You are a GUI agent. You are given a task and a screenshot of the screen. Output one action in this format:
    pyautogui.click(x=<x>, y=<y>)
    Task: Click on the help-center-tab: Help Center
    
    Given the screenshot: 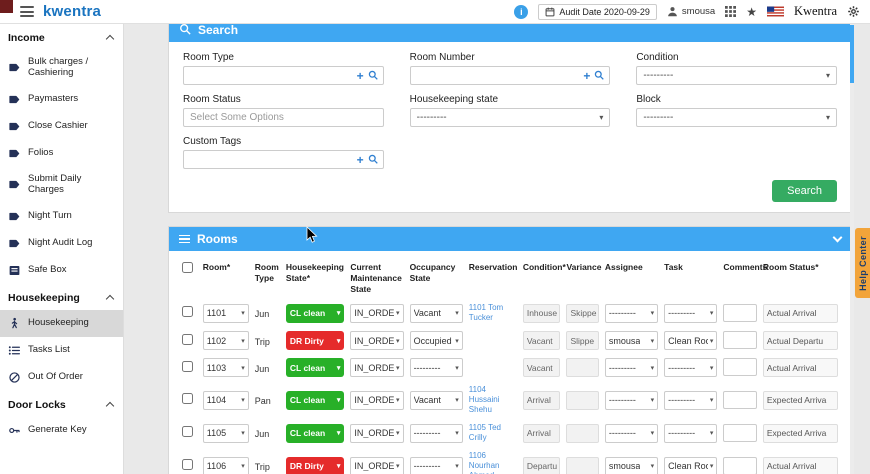 What is the action you would take?
    pyautogui.click(x=862, y=263)
    